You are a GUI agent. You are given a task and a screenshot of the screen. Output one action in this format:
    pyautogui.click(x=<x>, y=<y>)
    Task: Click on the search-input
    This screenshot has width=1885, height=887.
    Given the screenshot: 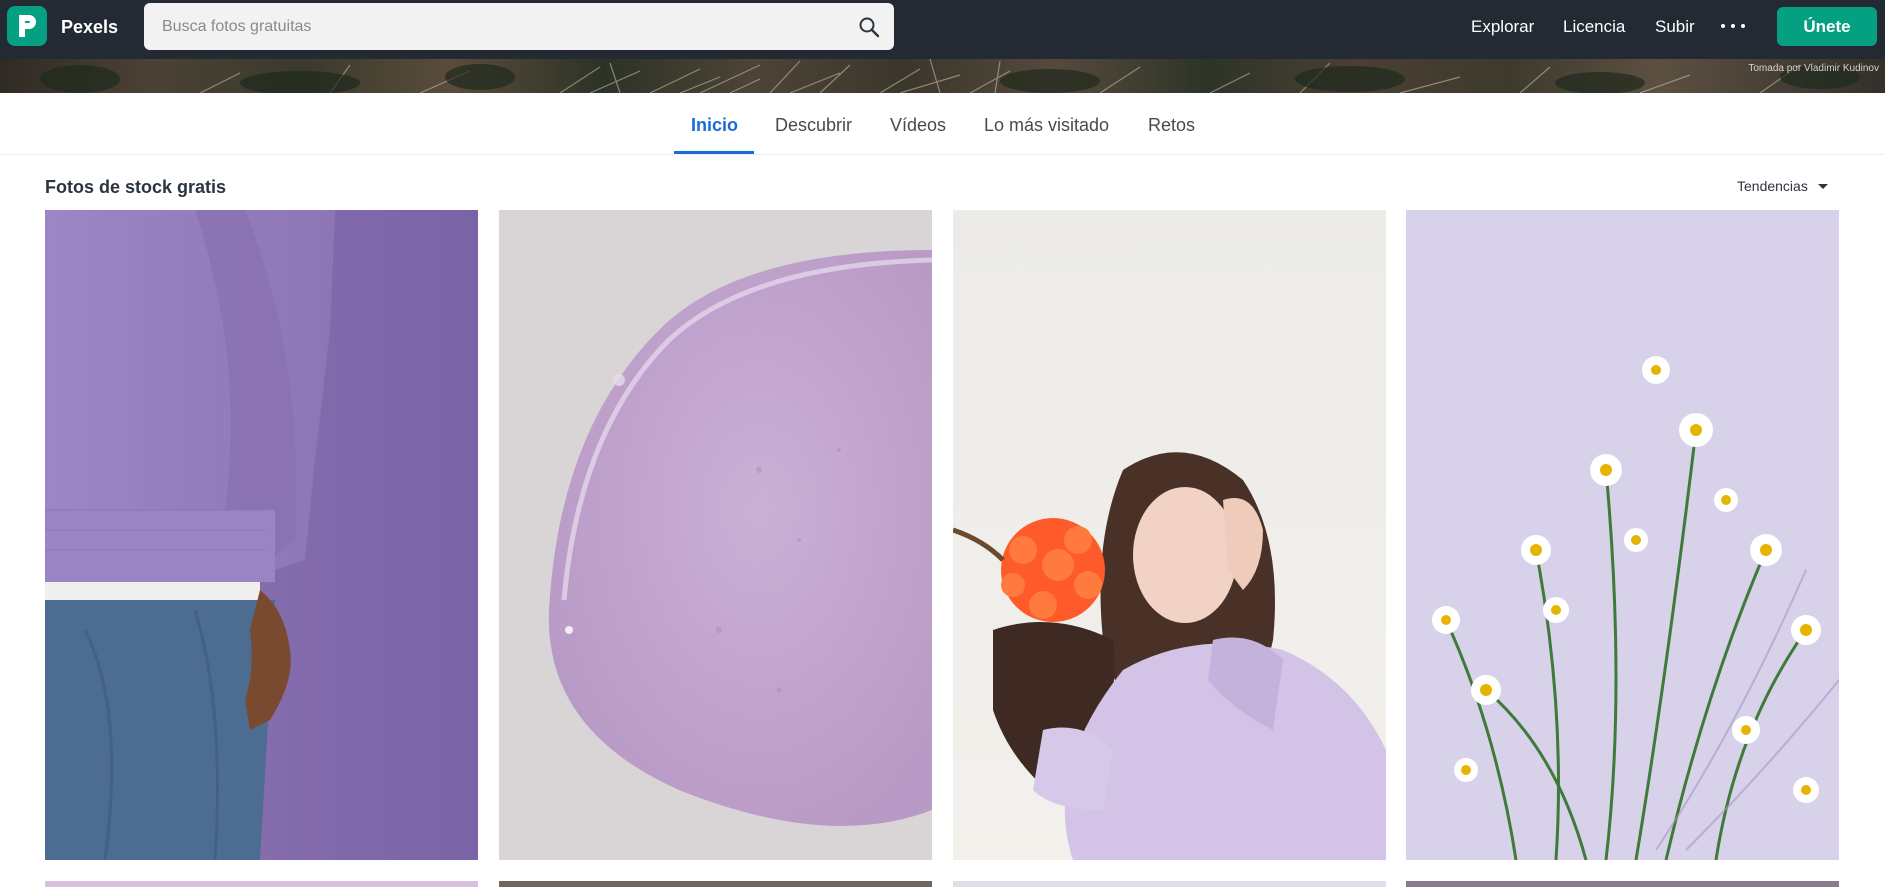 What is the action you would take?
    pyautogui.click(x=484, y=26)
    